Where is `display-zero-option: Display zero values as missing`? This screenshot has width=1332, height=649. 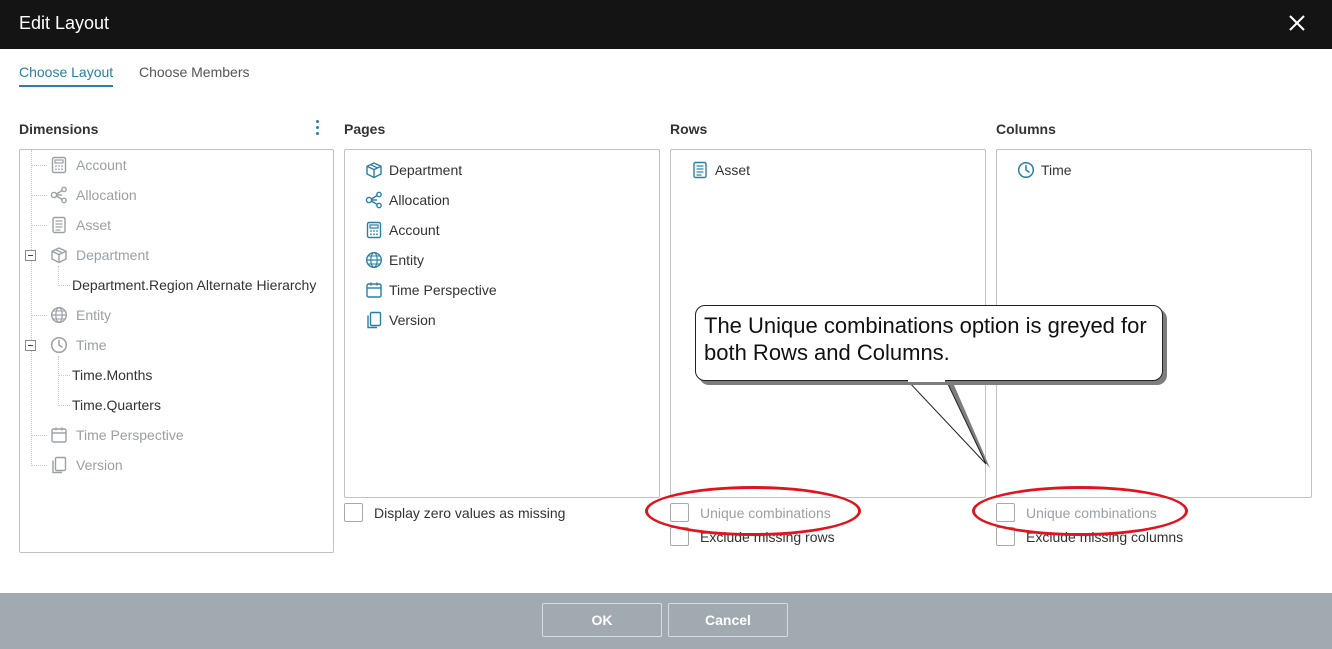 display-zero-option: Display zero values as missing is located at coordinates (454, 512).